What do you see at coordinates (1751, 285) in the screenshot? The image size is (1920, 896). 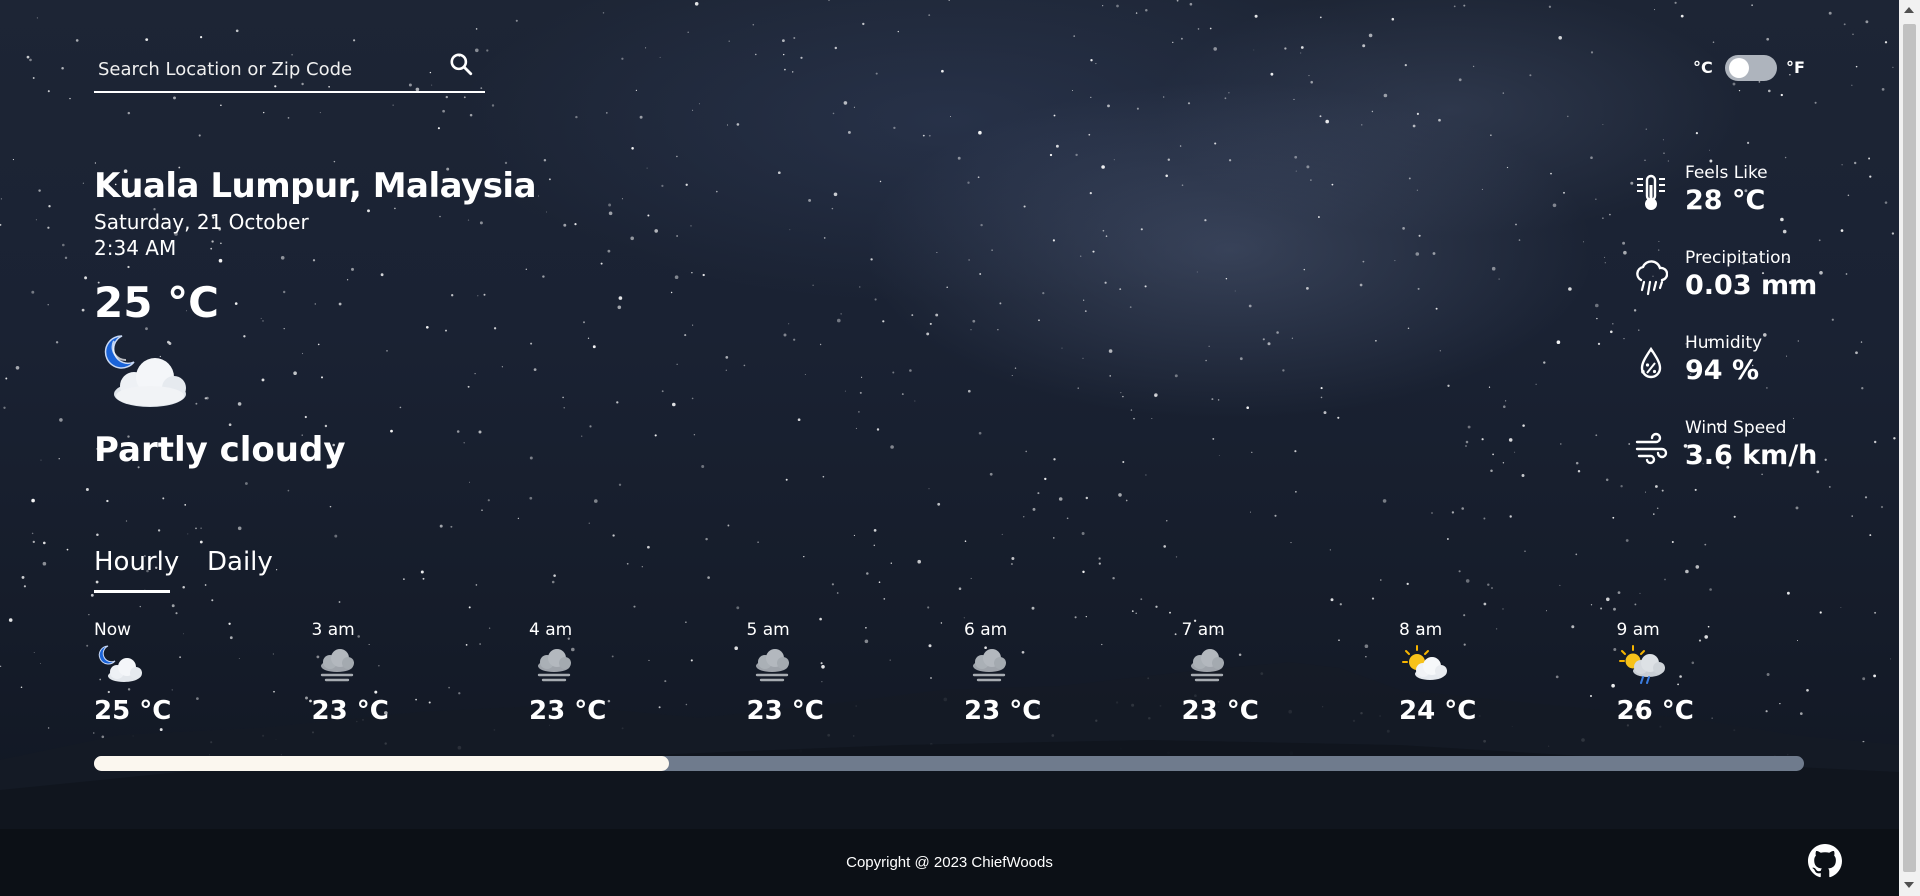 I see `precipitation-value: 0.03 mm` at bounding box center [1751, 285].